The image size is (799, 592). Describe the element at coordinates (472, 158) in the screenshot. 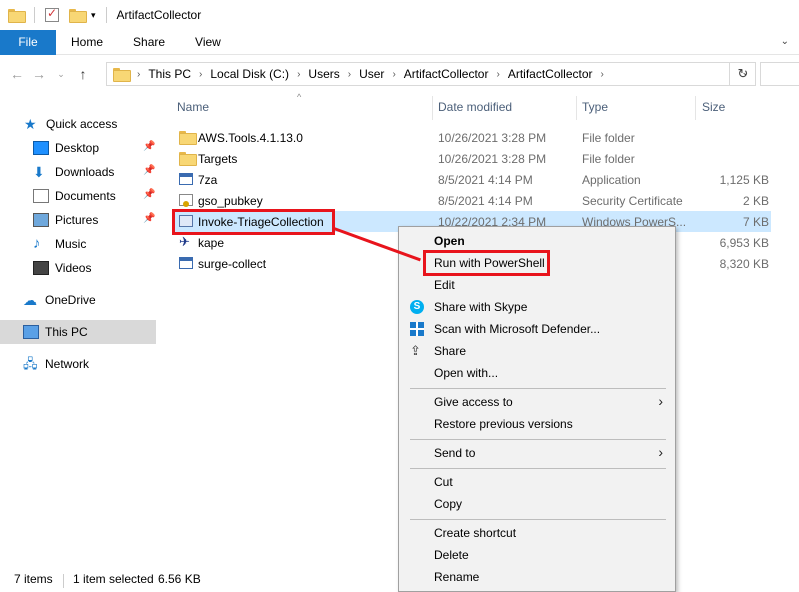

I see `file-row: Targets 10/26/2021 3:28 PM File folder` at that location.